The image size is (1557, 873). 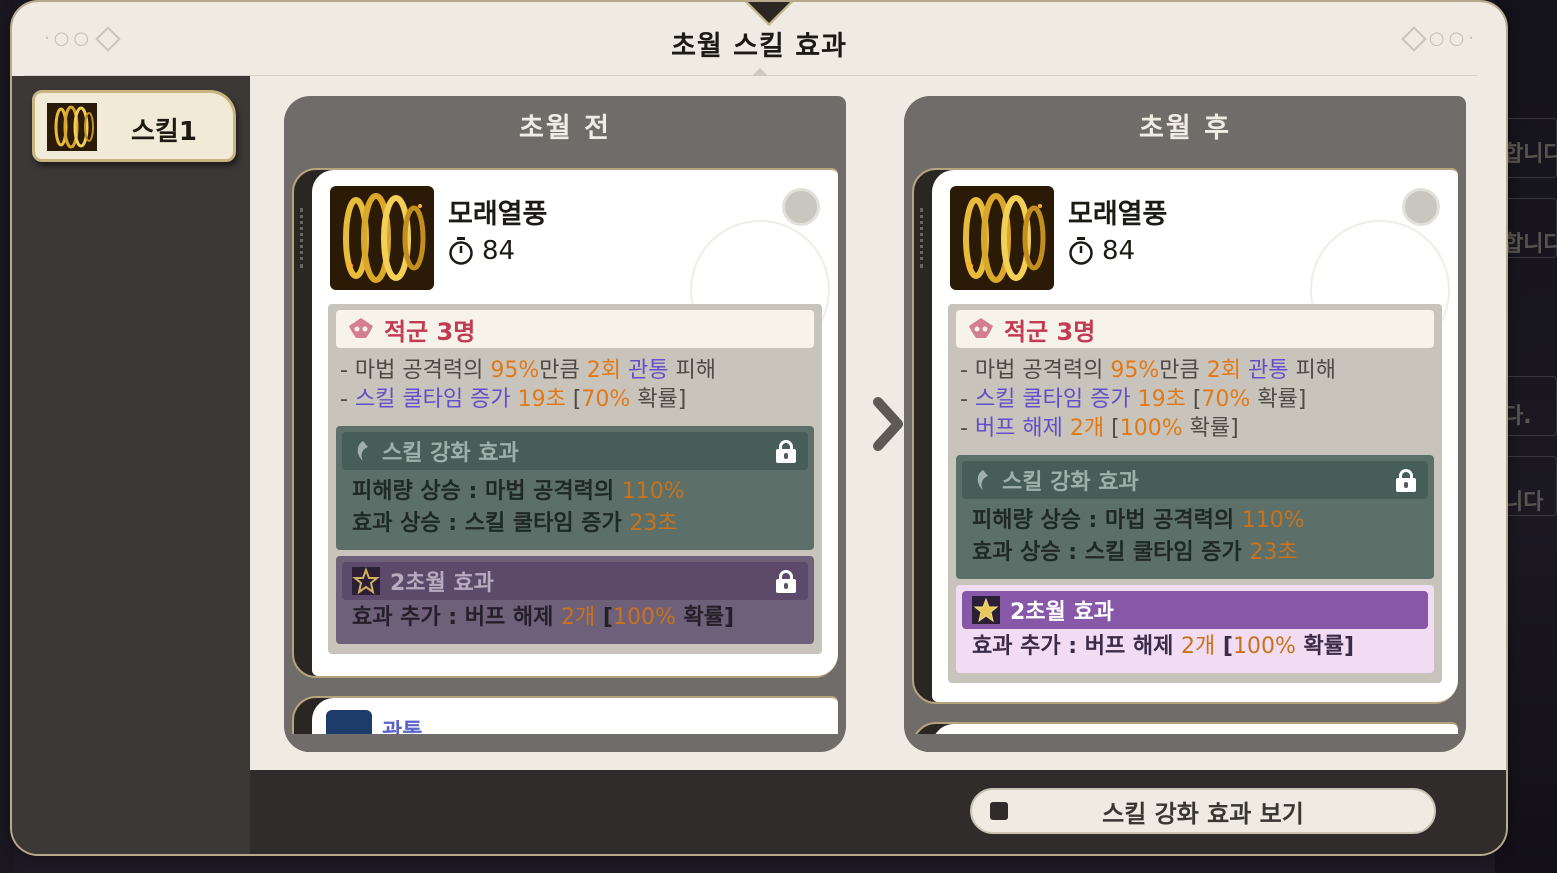 What do you see at coordinates (131, 465) in the screenshot?
I see `sidebar: 스킬1` at bounding box center [131, 465].